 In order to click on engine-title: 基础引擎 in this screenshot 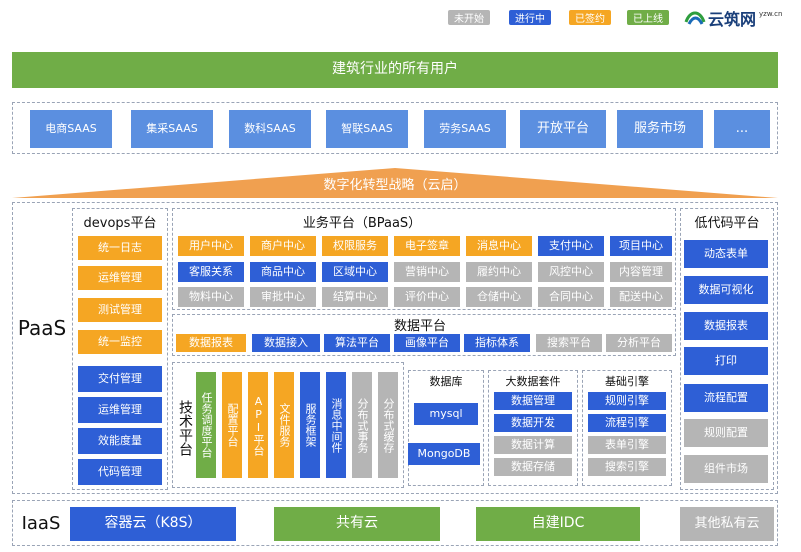, I will do `click(627, 381)`.